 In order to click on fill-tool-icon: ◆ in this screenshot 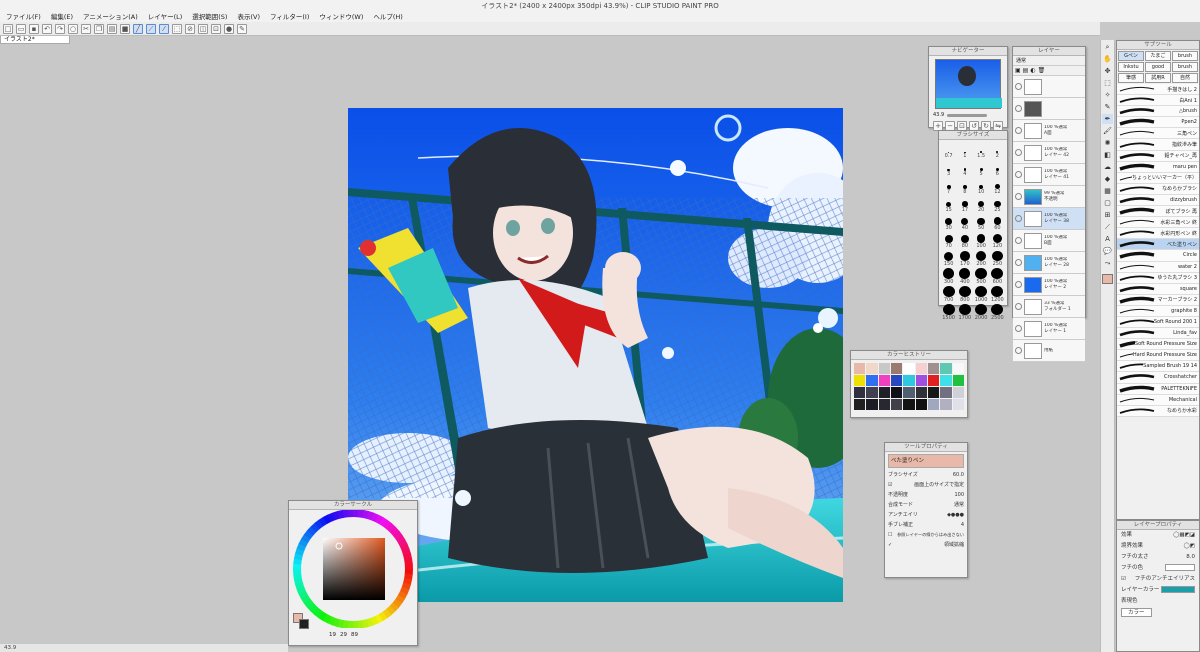, I will do `click(1107, 179)`.